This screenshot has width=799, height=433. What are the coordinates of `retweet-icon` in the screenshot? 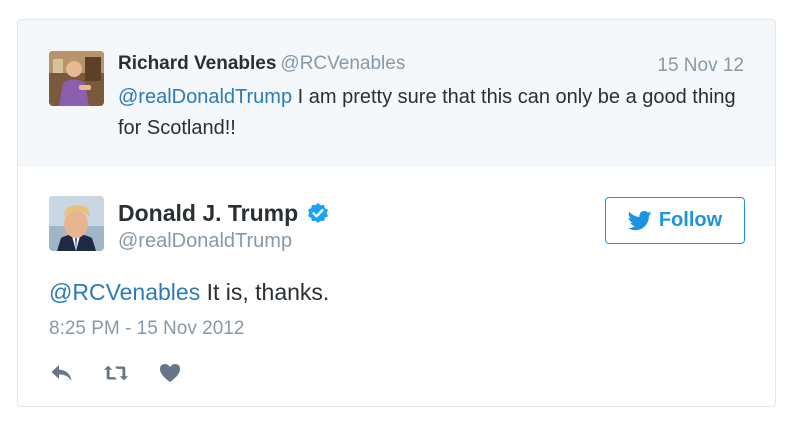 It's located at (116, 373).